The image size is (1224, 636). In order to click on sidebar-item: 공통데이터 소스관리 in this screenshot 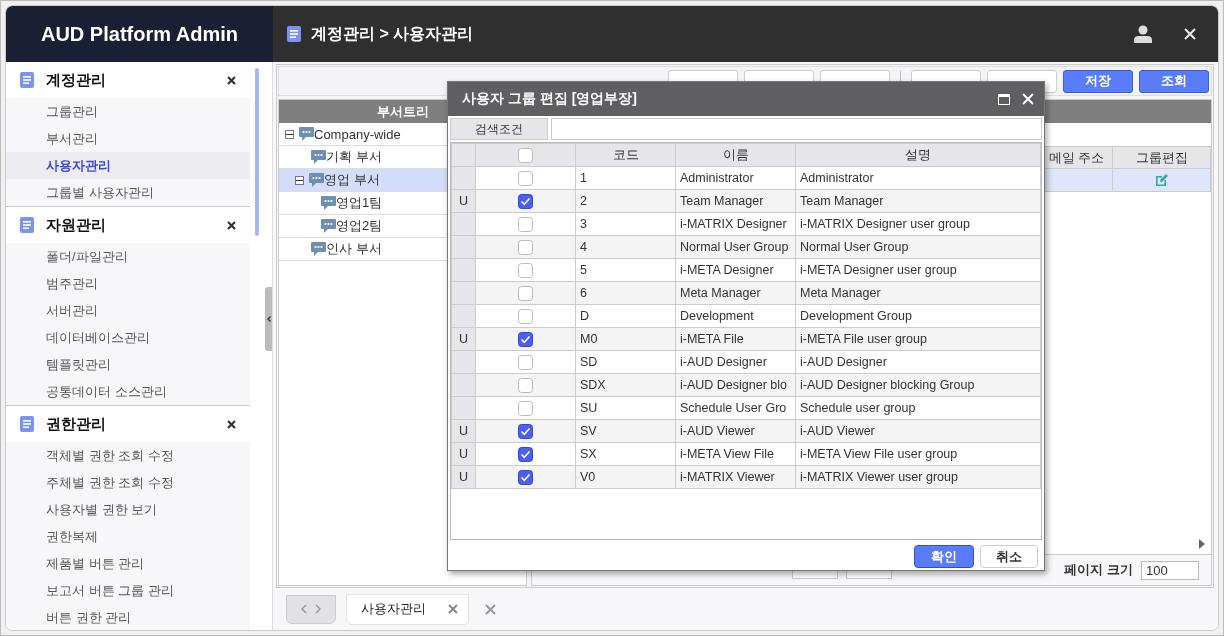, I will do `click(128, 391)`.